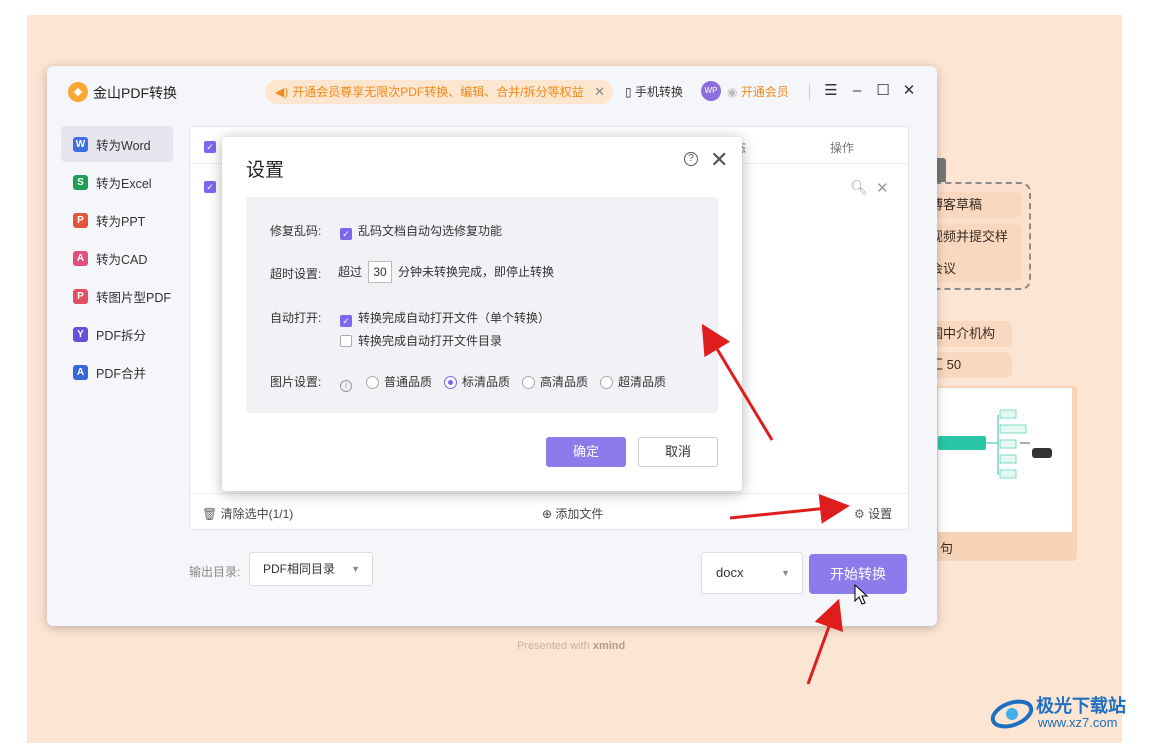 The height and width of the screenshot is (743, 1153). What do you see at coordinates (1078, 722) in the screenshot?
I see `watermark-url: www.xz7.com` at bounding box center [1078, 722].